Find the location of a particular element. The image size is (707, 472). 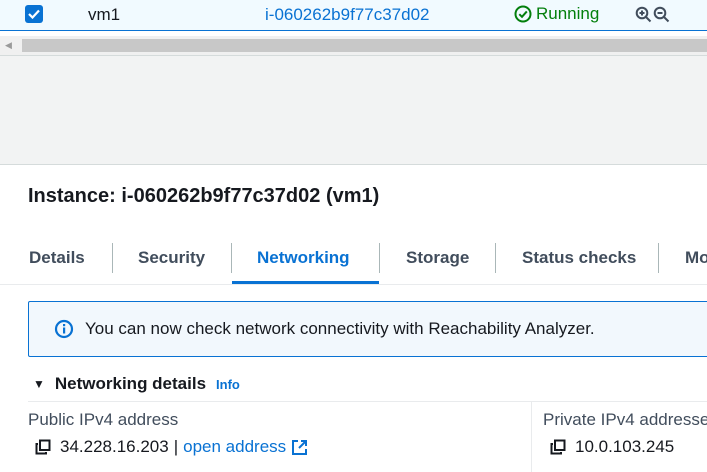

zoom-controls is located at coordinates (652, 14).